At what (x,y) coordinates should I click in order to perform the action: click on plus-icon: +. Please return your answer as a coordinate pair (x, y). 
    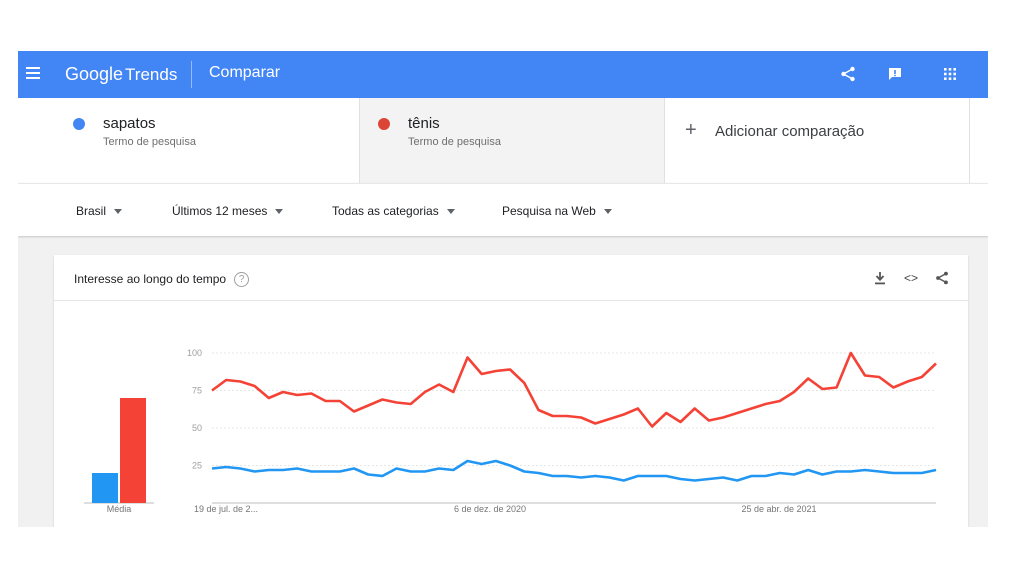
    Looking at the image, I should click on (691, 130).